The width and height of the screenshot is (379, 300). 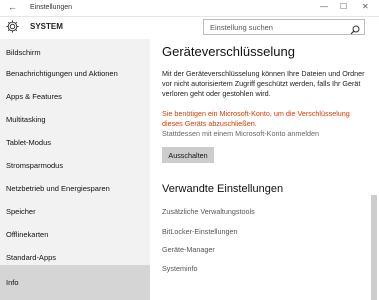 What do you see at coordinates (188, 249) in the screenshot?
I see `related-link-device-manager: Geräte-Manager` at bounding box center [188, 249].